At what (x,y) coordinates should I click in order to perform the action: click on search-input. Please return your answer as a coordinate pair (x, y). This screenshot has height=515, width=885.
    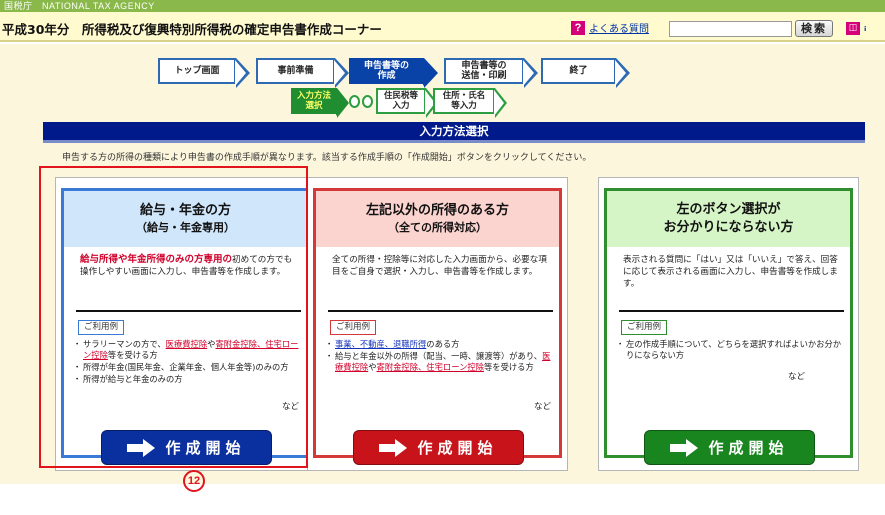
    Looking at the image, I should click on (730, 29).